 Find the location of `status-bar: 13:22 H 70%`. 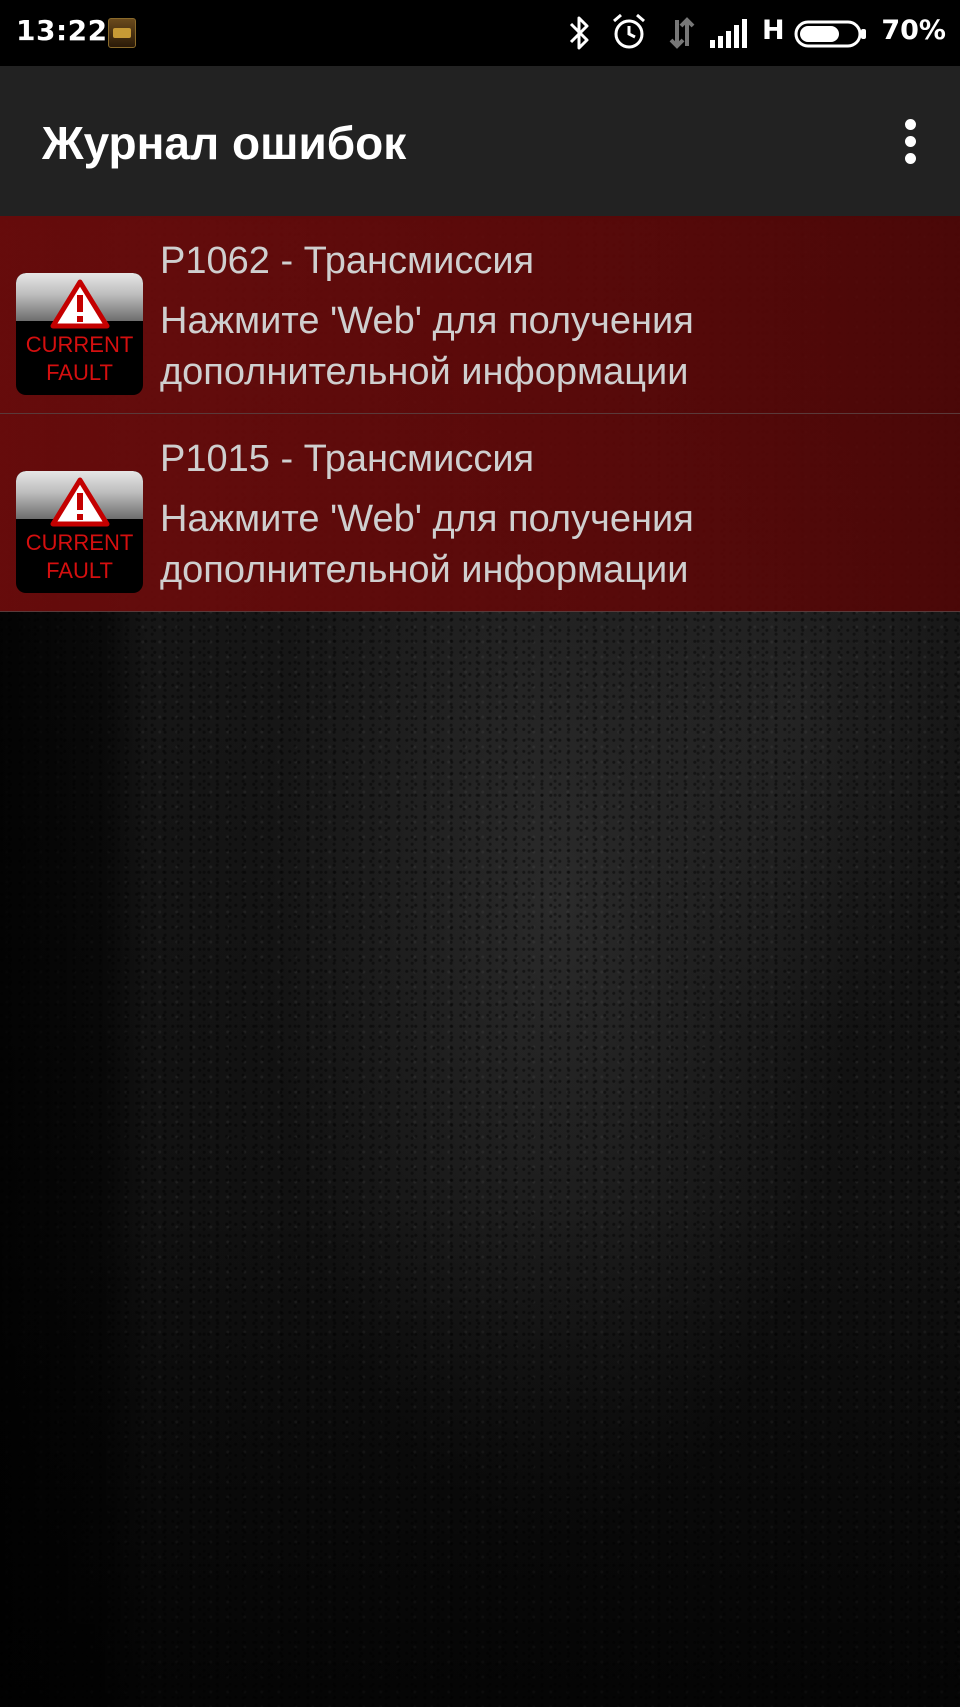

status-bar: 13:22 H 70% is located at coordinates (480, 33).